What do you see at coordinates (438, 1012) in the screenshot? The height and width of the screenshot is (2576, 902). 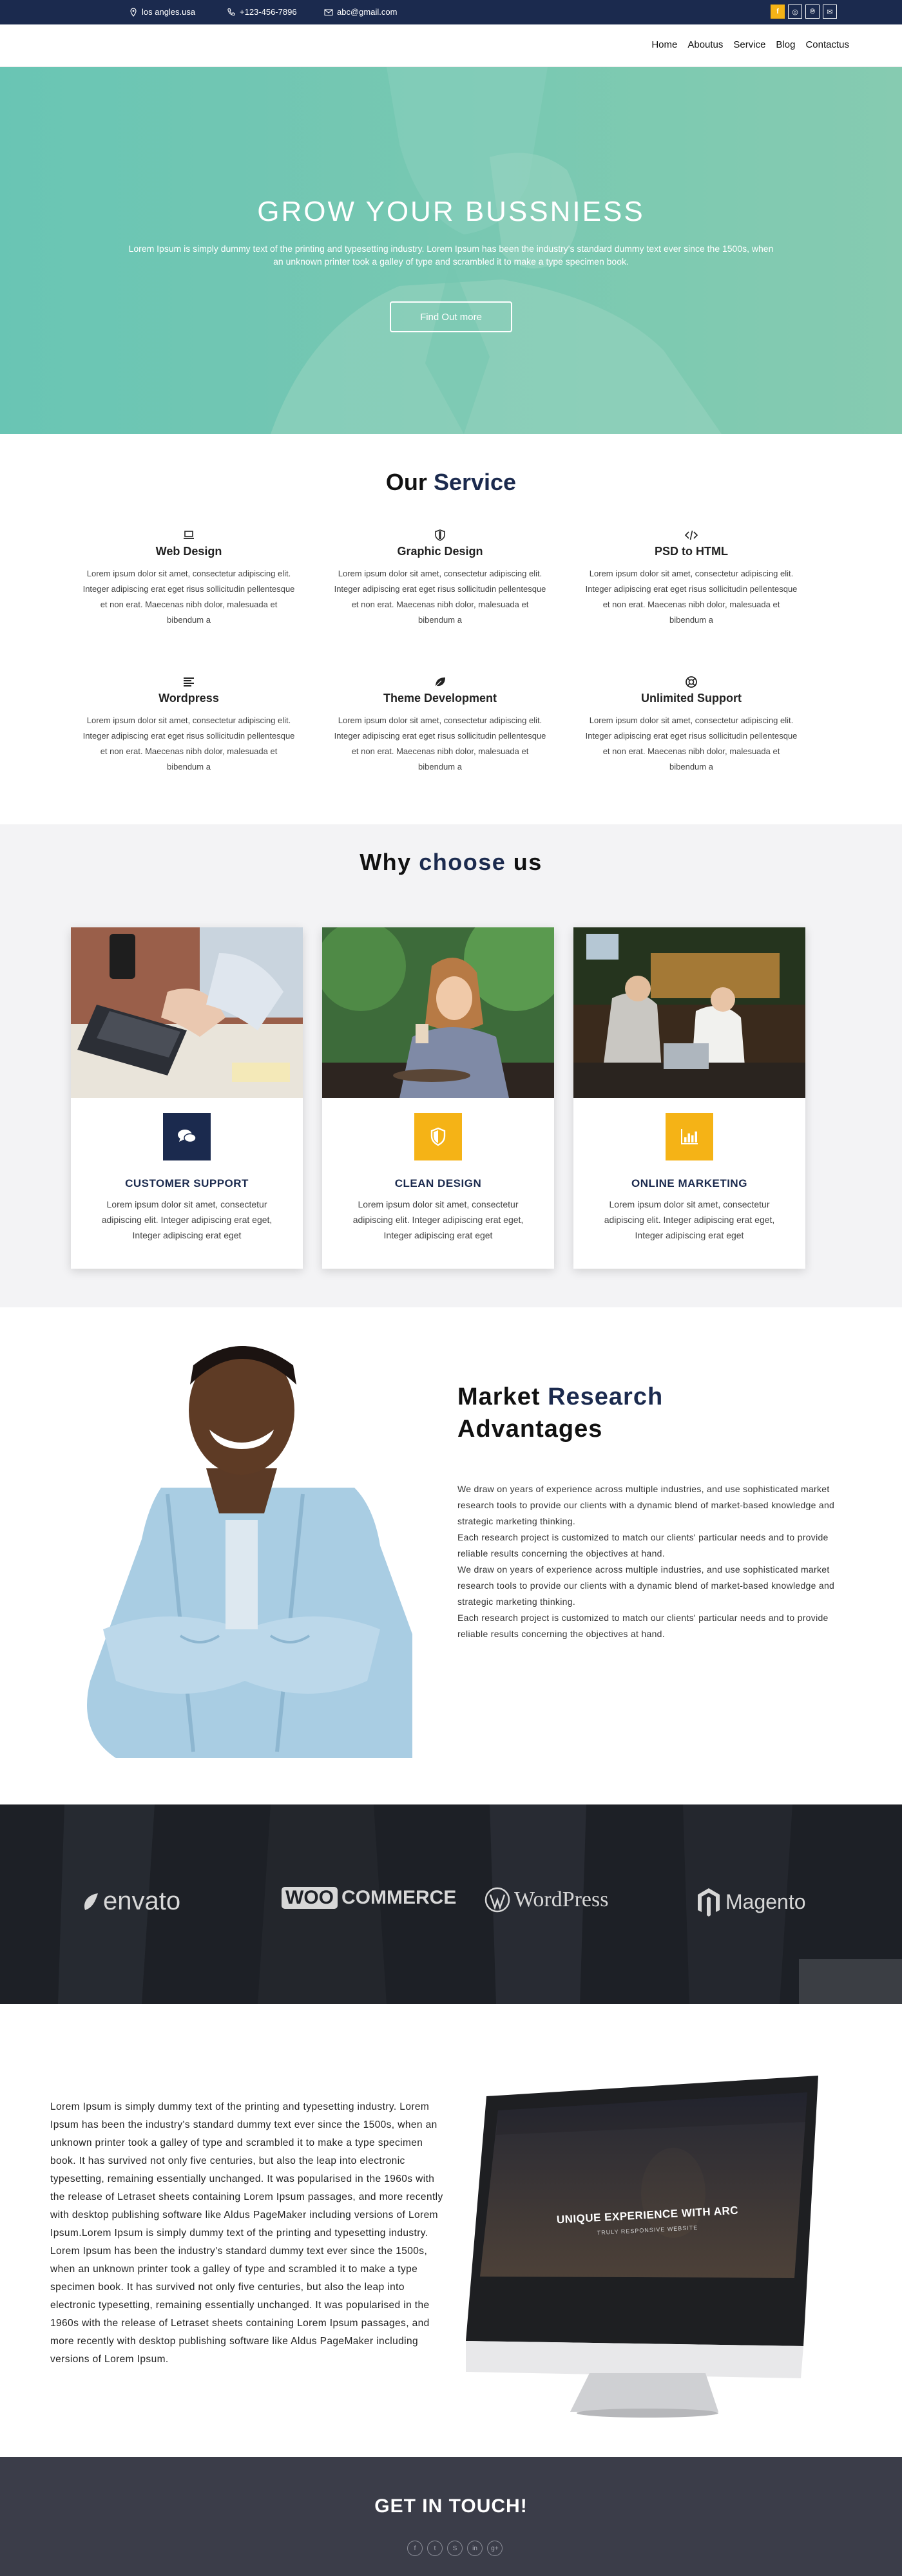 I see `card-photo-woman-phone` at bounding box center [438, 1012].